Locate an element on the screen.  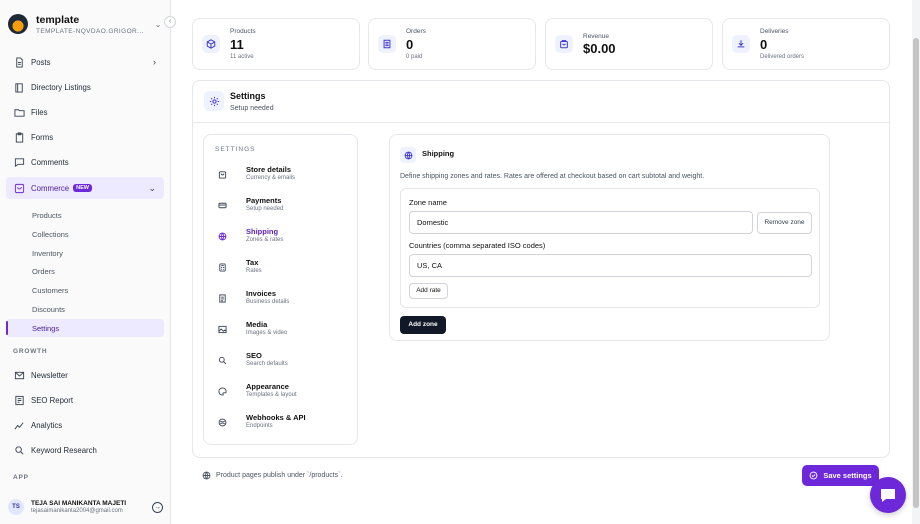
chat-widget-button is located at coordinates (888, 495).